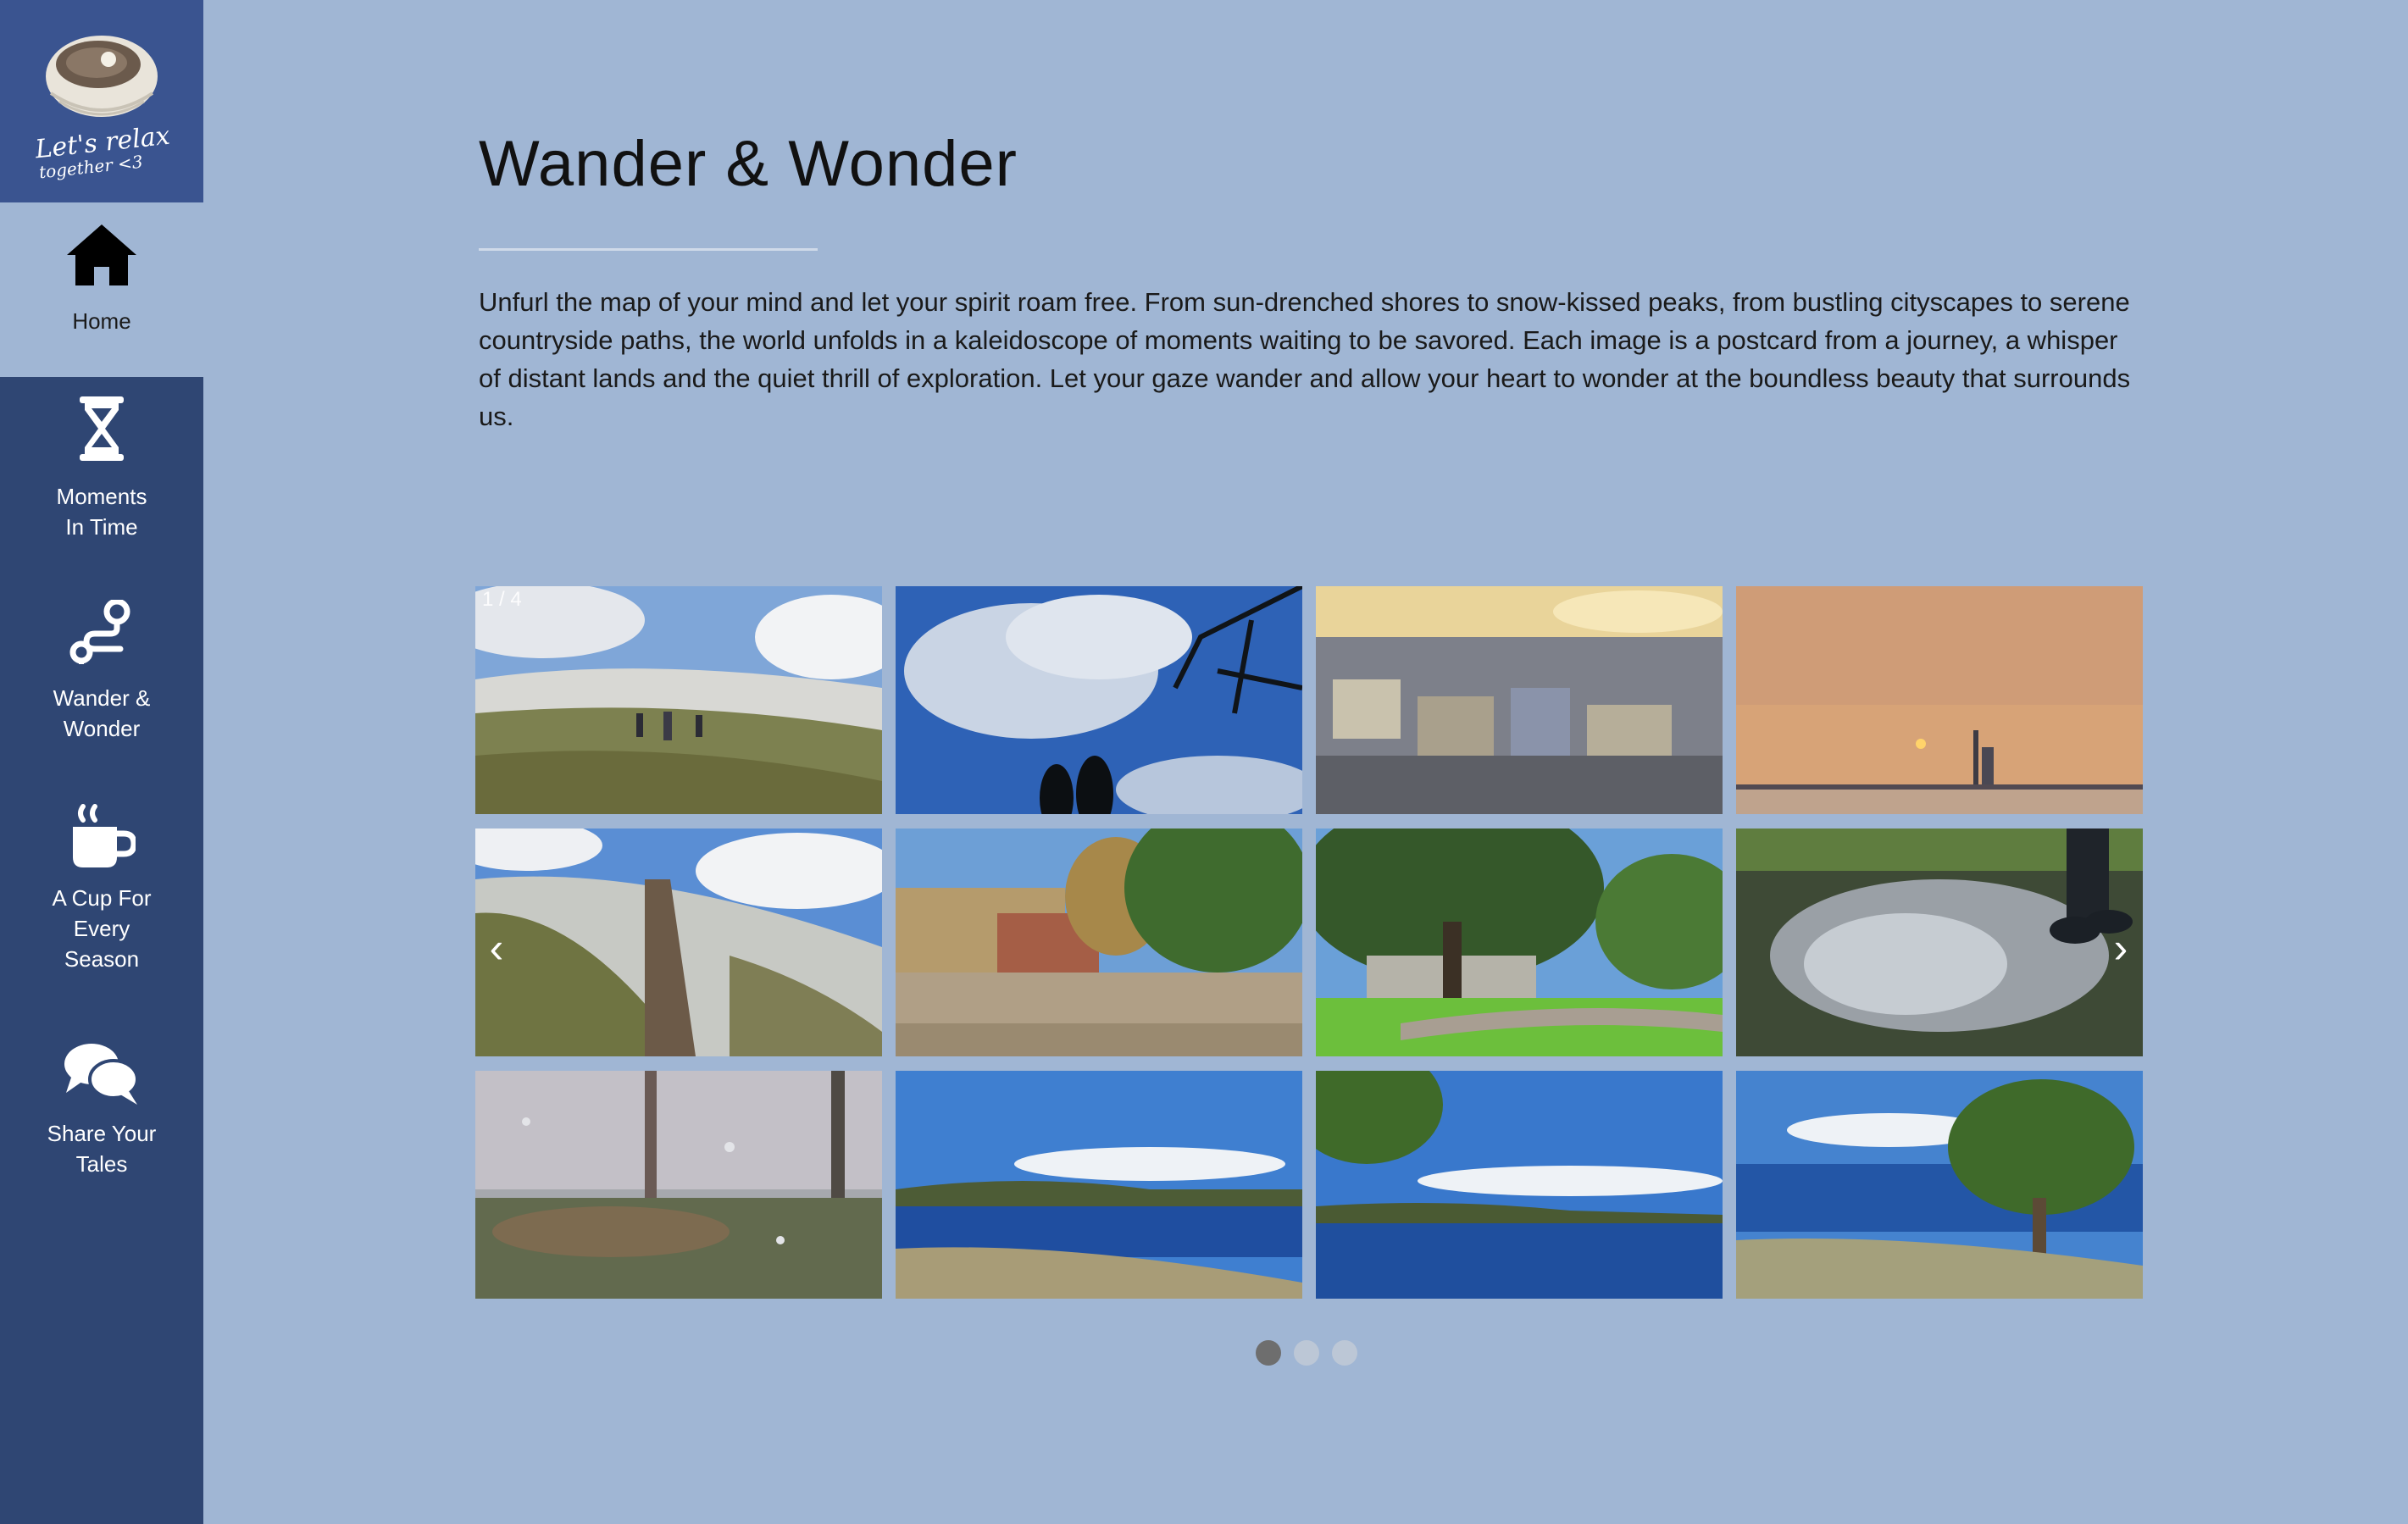  Describe the element at coordinates (101, 321) in the screenshot. I see `nav-label-home: Home` at that location.